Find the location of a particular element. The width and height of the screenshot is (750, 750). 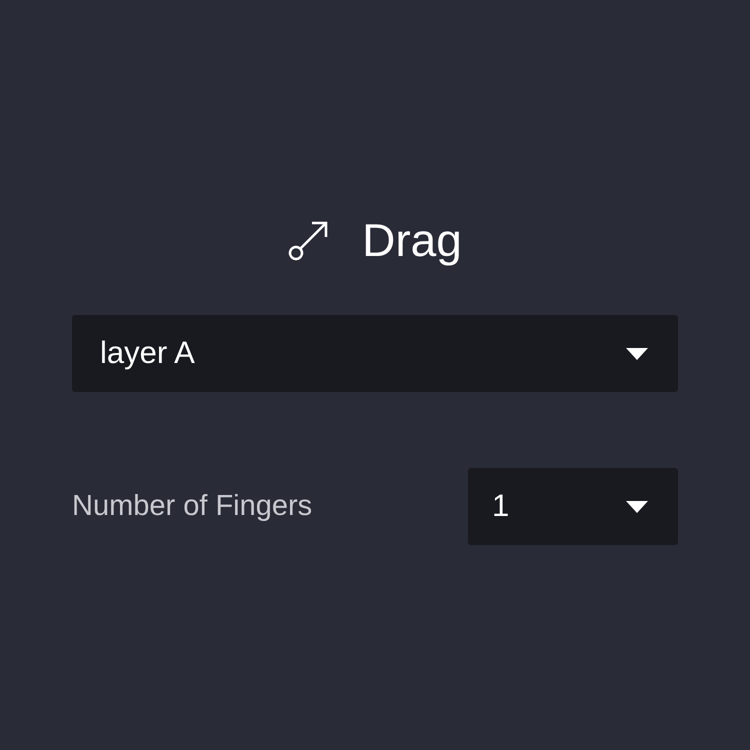

layer-dropdown: layer A is located at coordinates (375, 353).